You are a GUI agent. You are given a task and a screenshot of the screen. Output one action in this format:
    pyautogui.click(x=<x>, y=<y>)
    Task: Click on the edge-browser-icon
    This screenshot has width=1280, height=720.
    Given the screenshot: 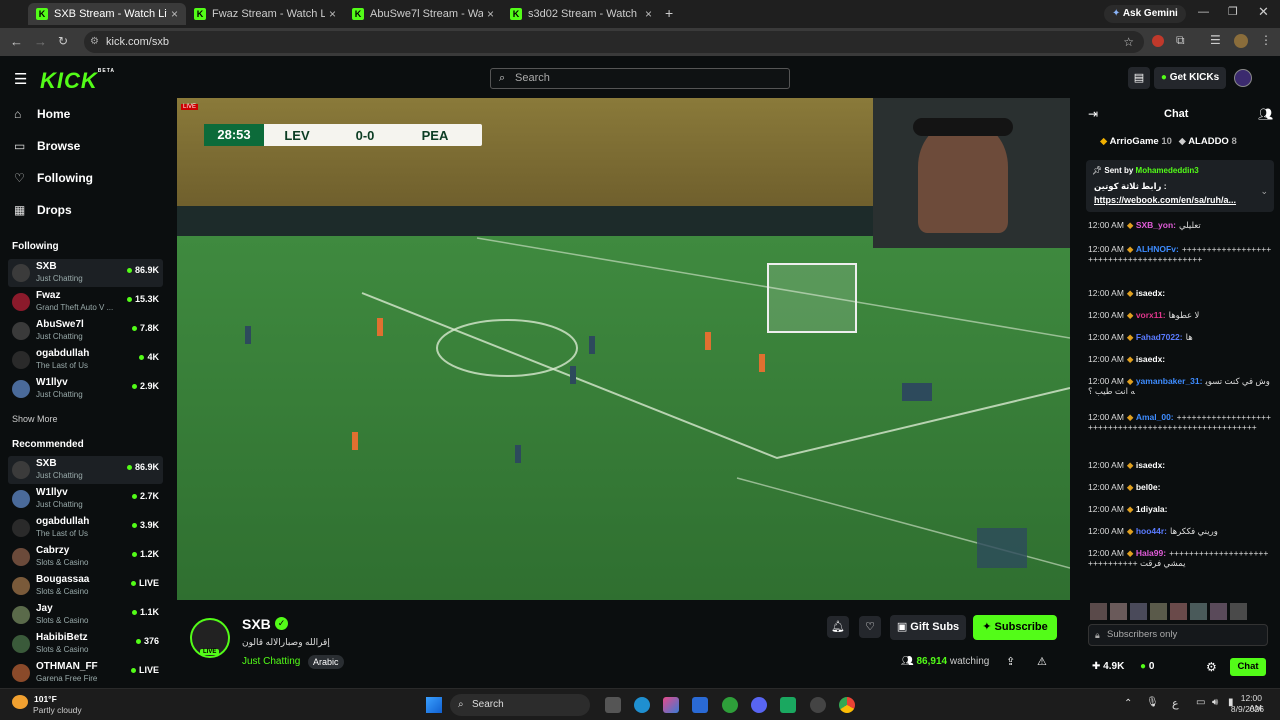 What is the action you would take?
    pyautogui.click(x=642, y=705)
    